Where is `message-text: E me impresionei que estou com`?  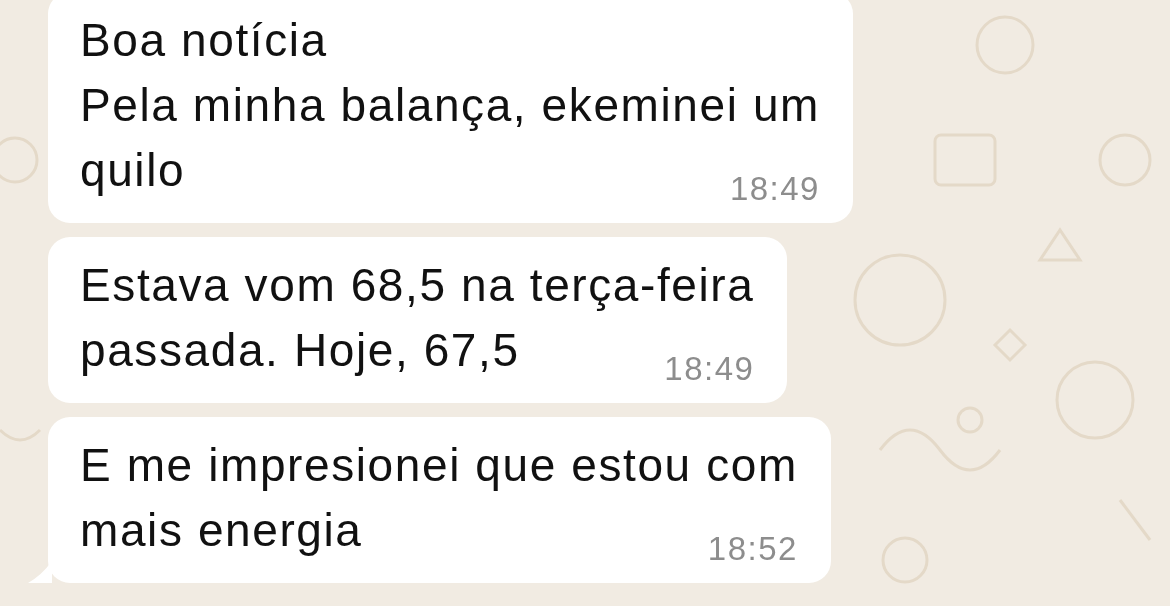
message-text: E me impresionei que estou com is located at coordinates (439, 465).